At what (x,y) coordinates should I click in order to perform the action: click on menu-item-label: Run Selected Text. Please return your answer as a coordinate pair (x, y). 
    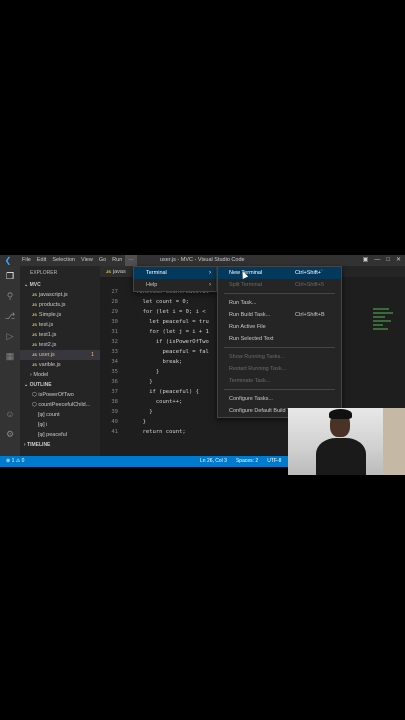
    Looking at the image, I should click on (251, 339).